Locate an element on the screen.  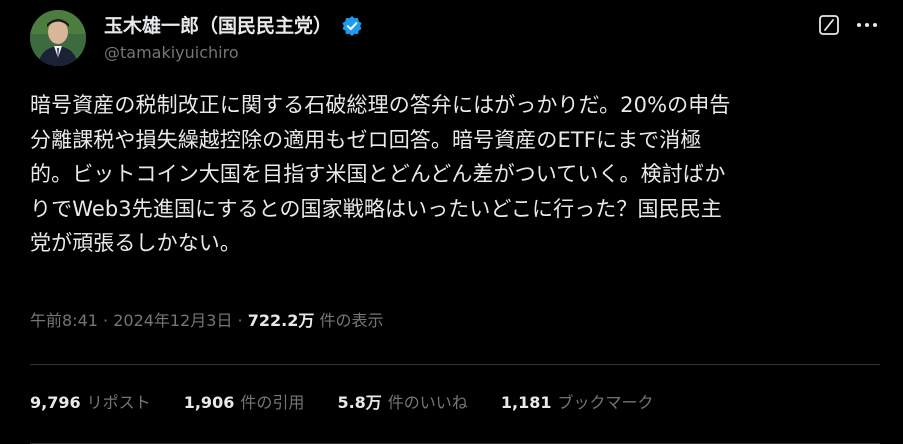
views-label: 件の表示 is located at coordinates (349, 320).